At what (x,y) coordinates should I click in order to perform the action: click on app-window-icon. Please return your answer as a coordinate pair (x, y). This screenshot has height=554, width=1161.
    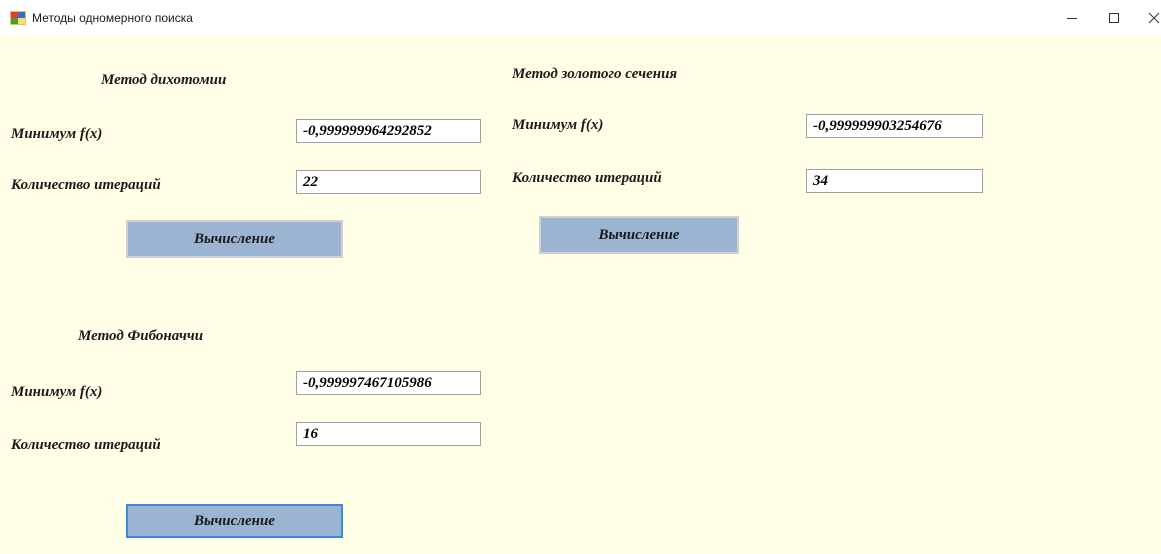
    Looking at the image, I should click on (18, 18).